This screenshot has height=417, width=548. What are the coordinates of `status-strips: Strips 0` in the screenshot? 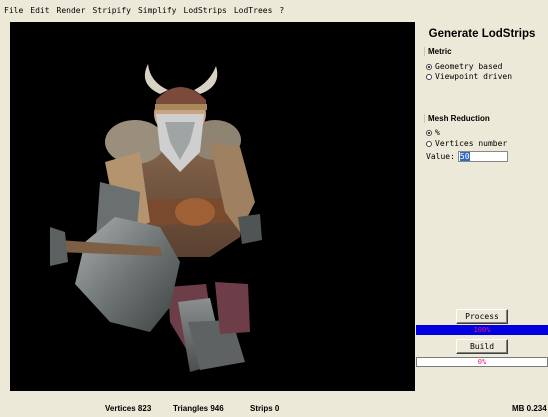 It's located at (265, 408).